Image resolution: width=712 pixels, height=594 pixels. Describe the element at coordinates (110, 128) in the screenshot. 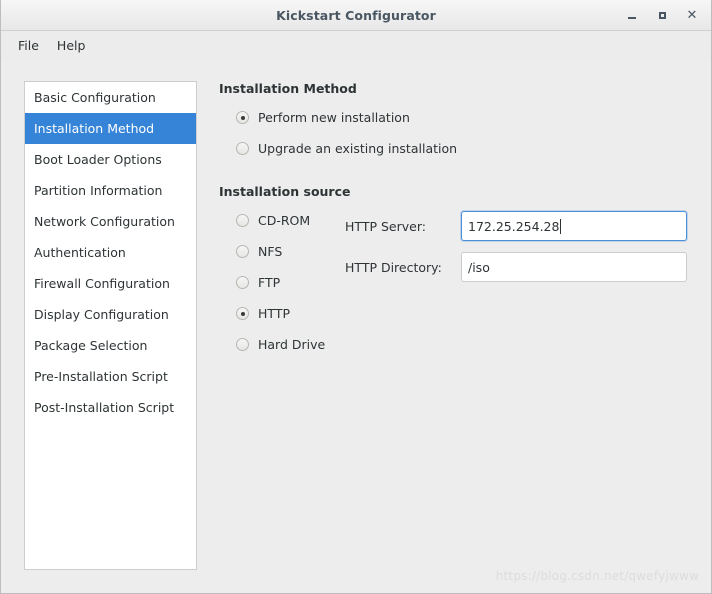

I see `sidebar-item-installation-method: Installation Method` at that location.